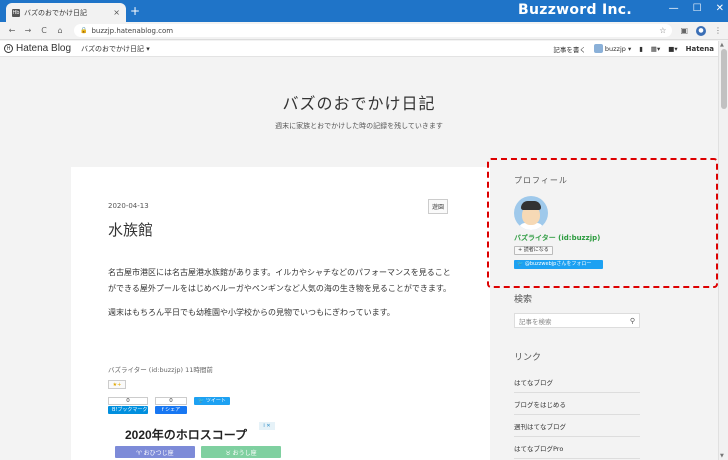  What do you see at coordinates (577, 426) in the screenshot?
I see `link-item: 週刊はてなブログ` at bounding box center [577, 426].